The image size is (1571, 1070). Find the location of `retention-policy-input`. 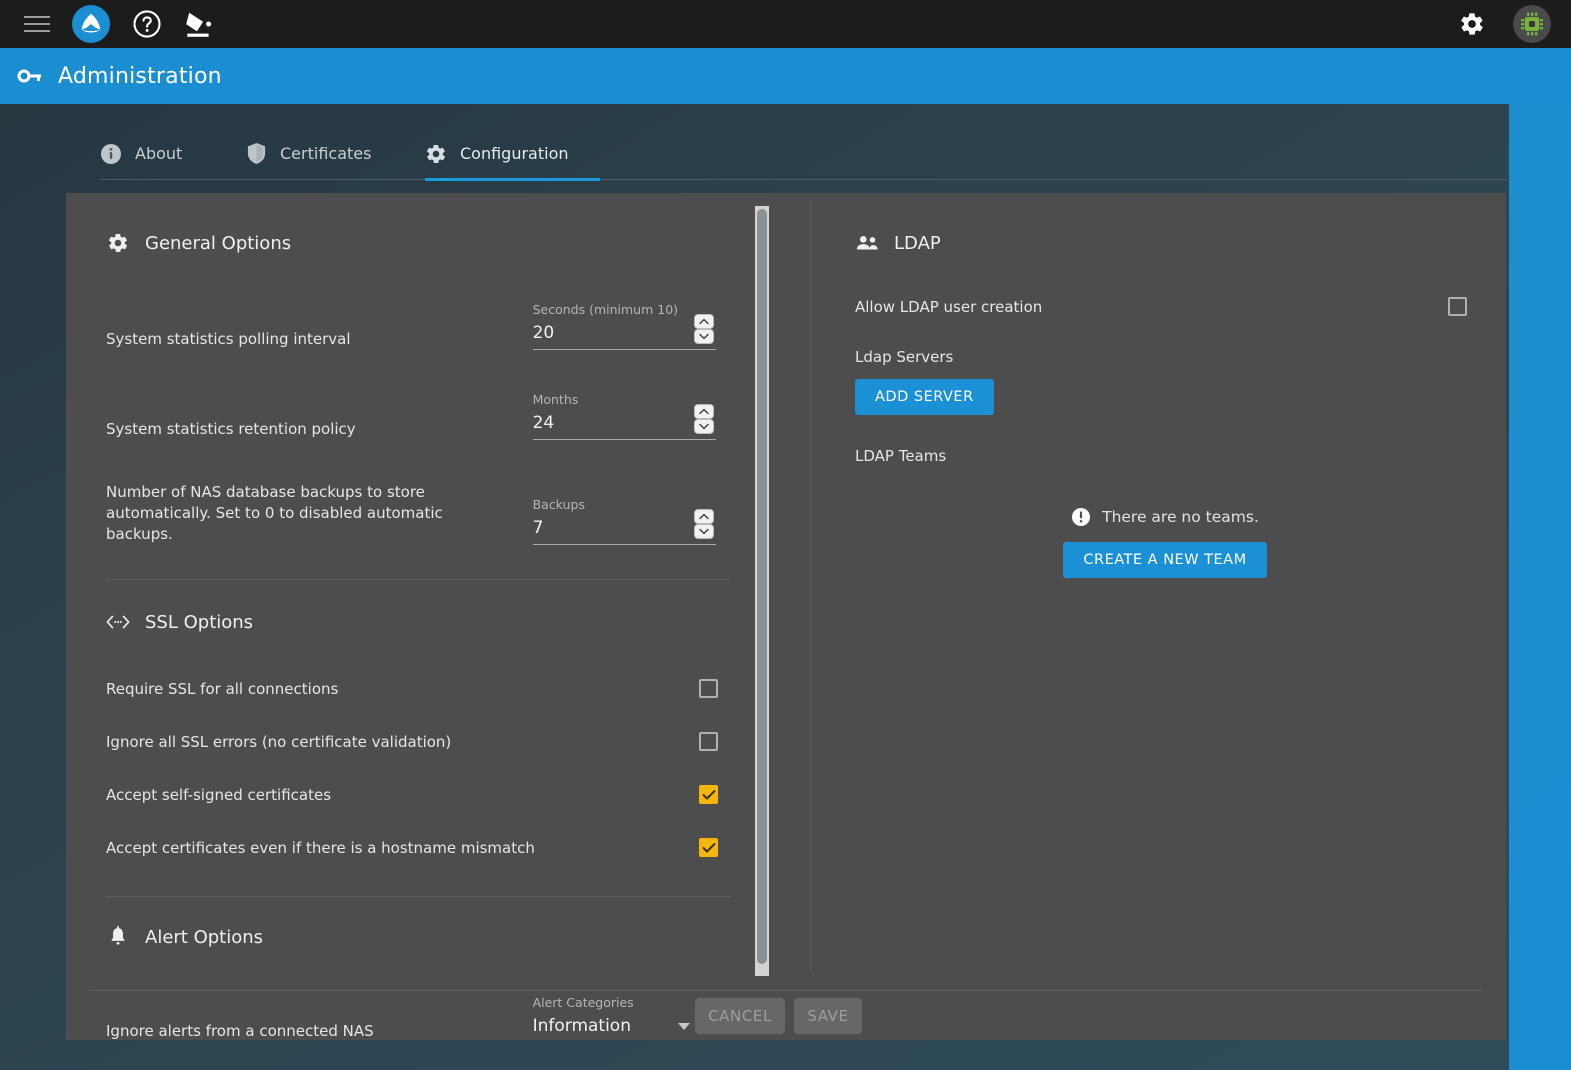

retention-policy-input is located at coordinates (624, 426).